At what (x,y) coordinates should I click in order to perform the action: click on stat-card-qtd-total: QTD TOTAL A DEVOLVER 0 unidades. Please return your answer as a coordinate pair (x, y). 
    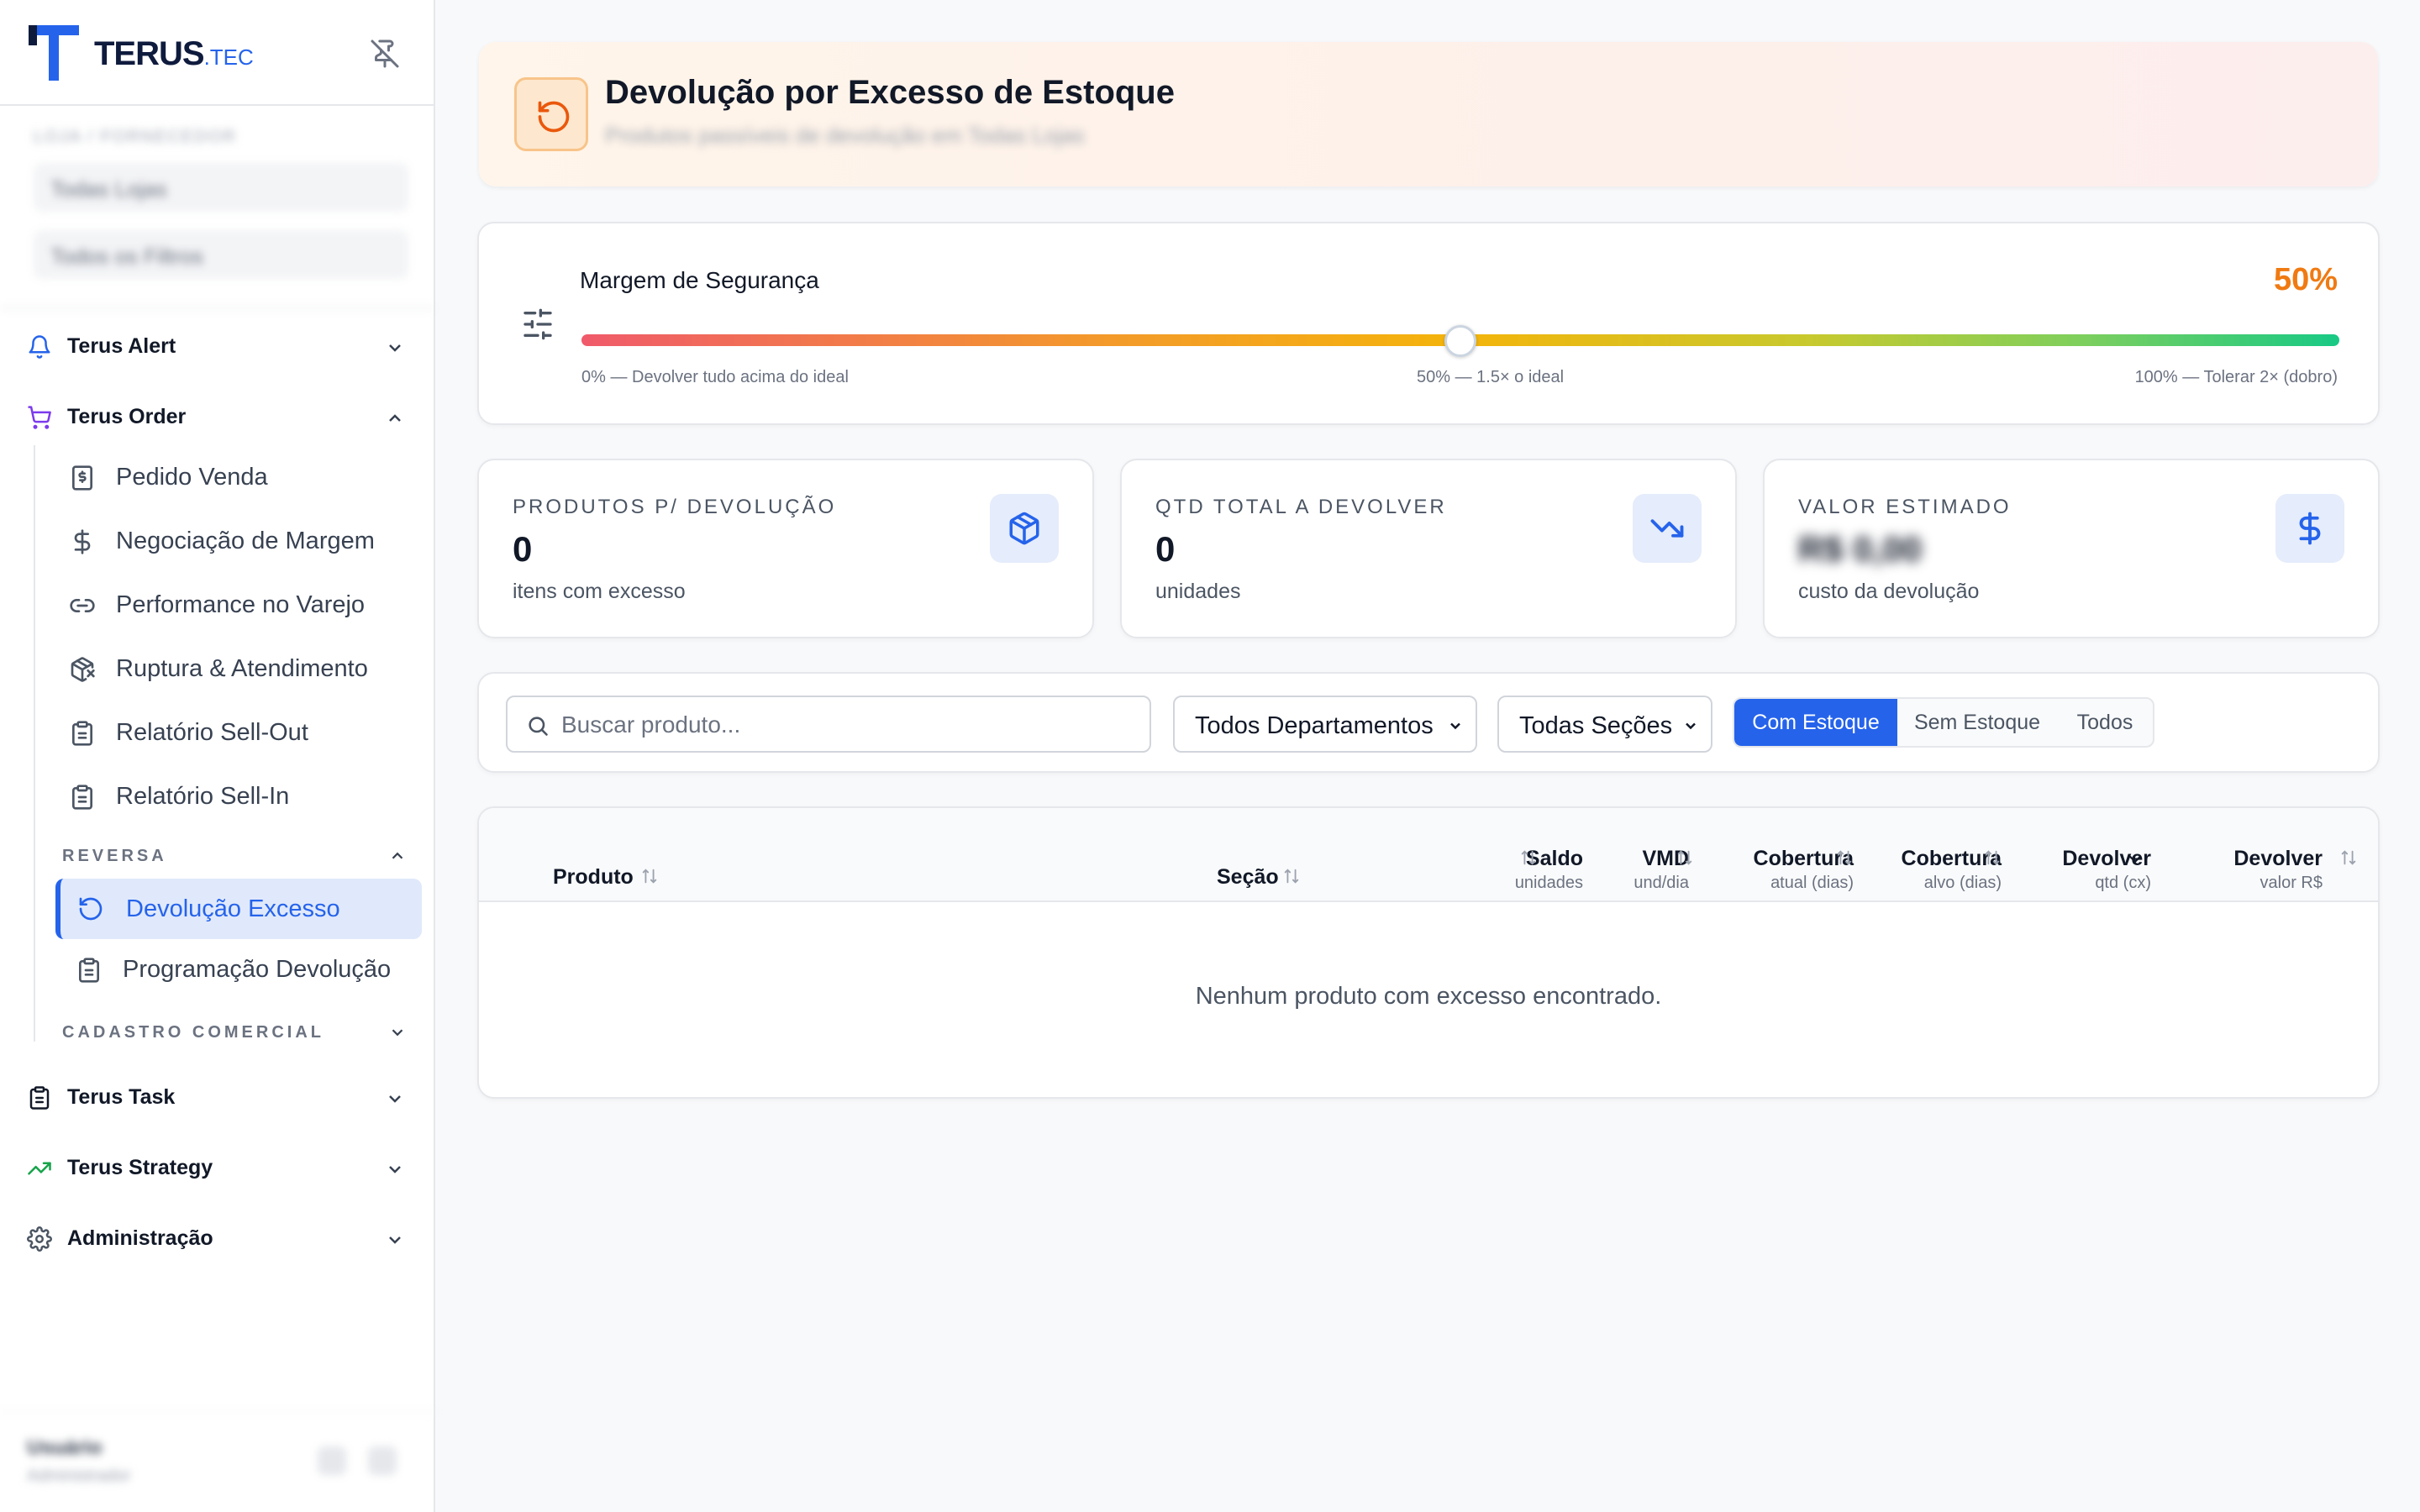
    Looking at the image, I should click on (1428, 548).